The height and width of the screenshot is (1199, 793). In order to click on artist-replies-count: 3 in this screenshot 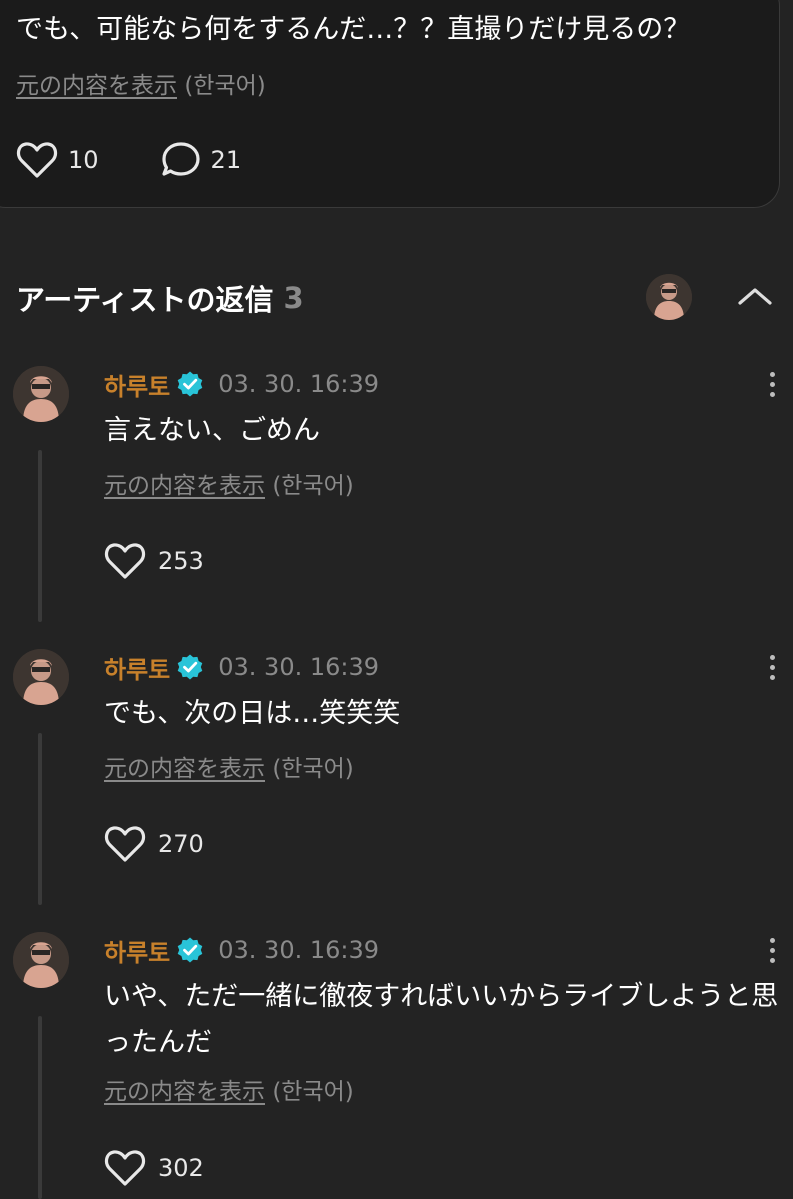, I will do `click(293, 298)`.